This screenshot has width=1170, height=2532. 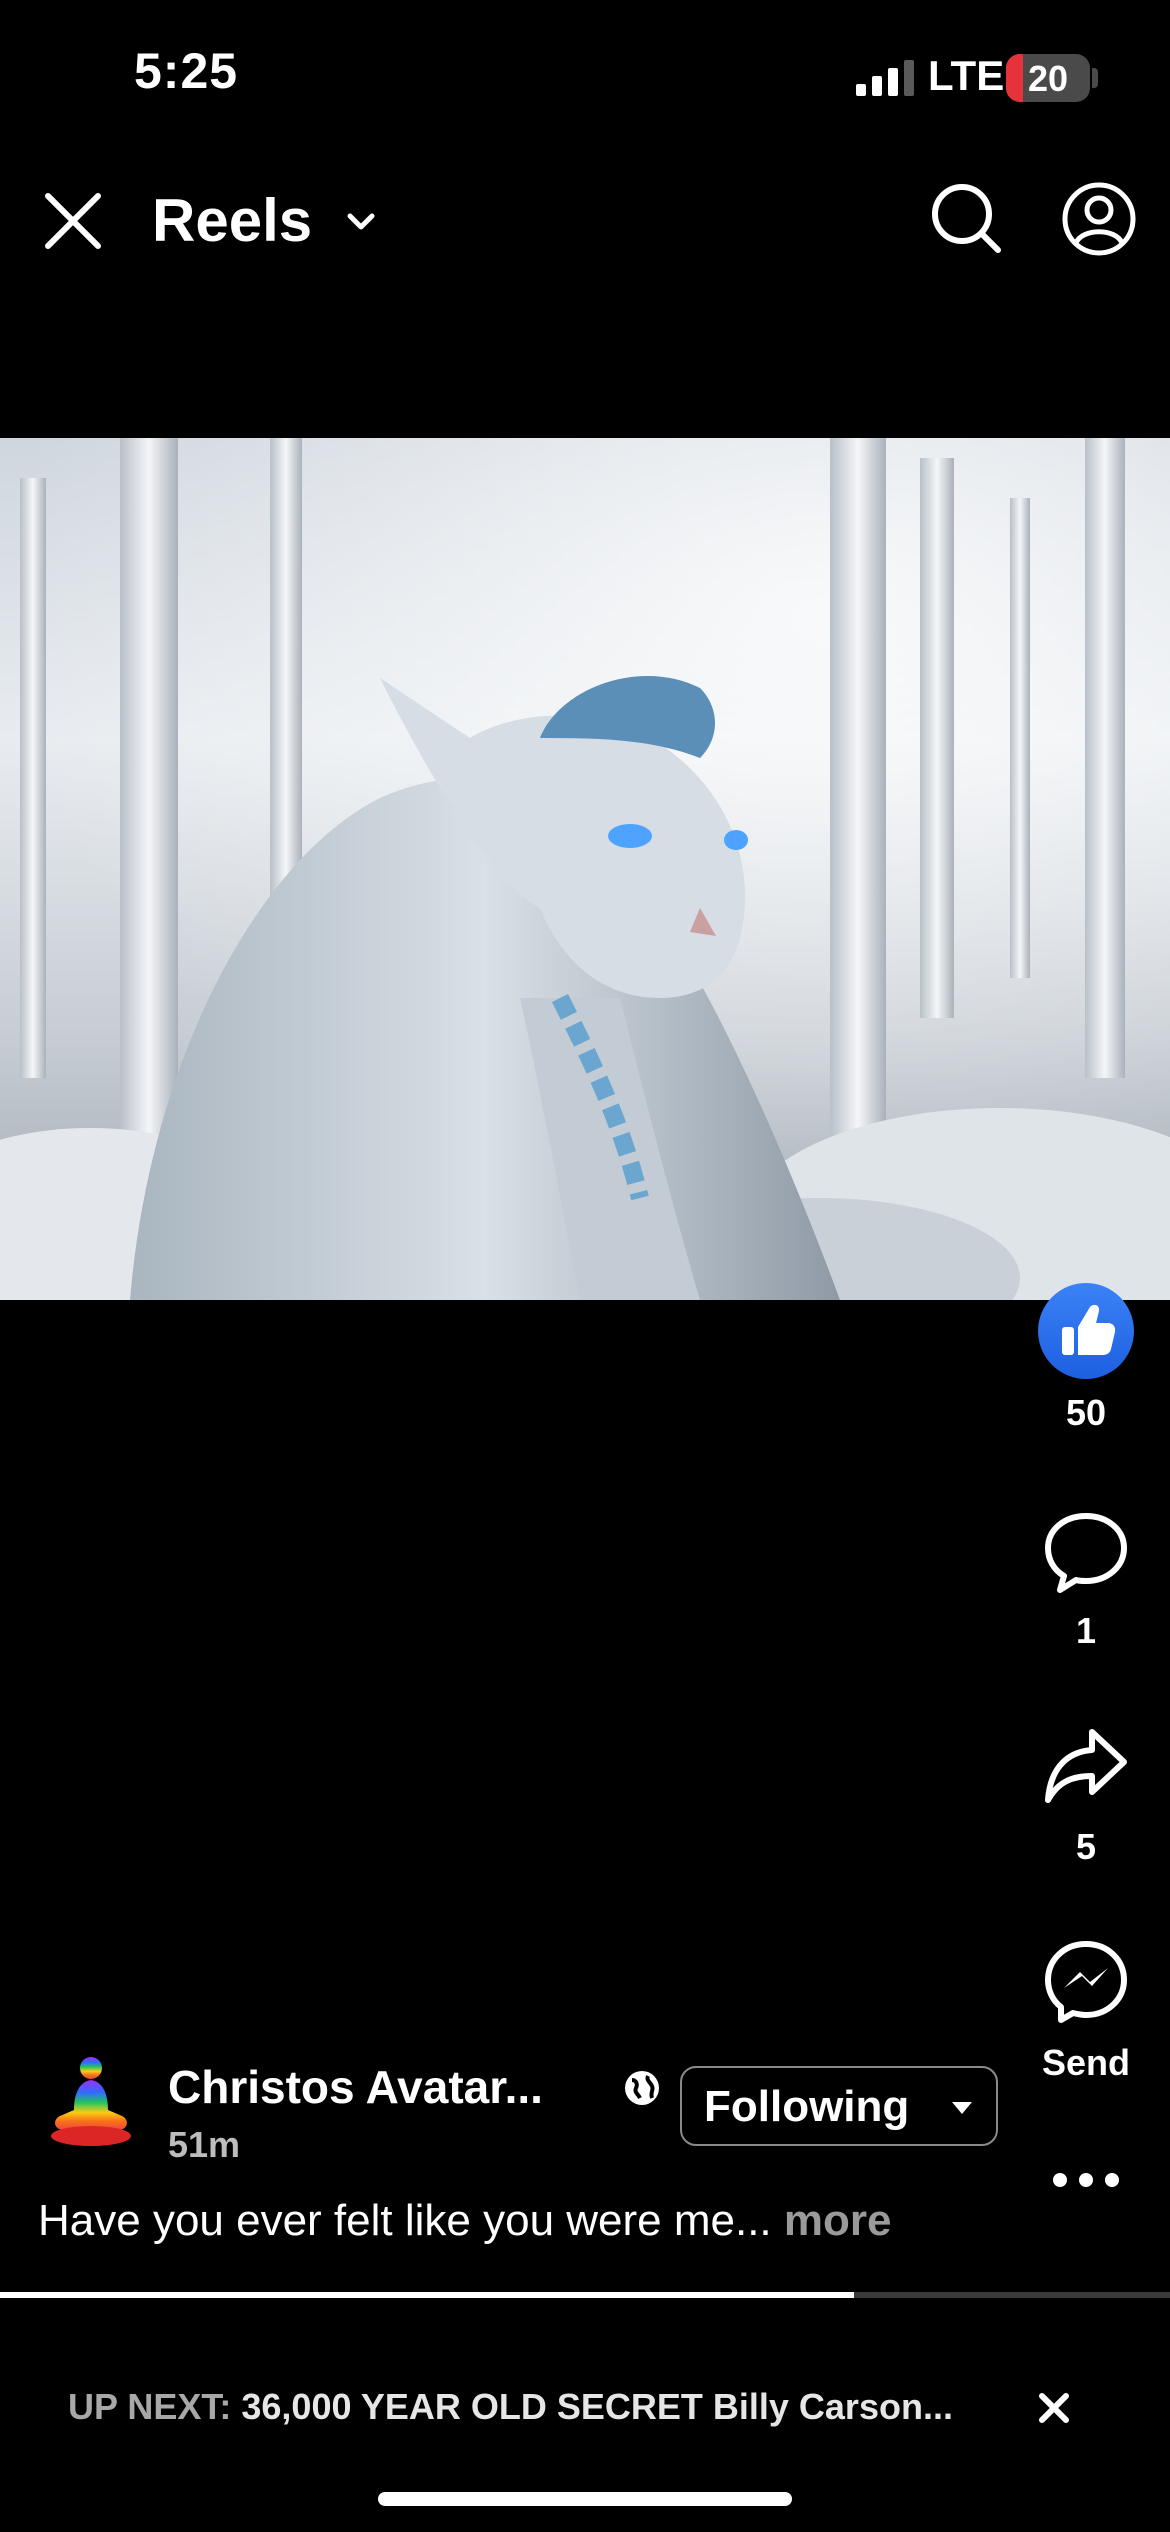 I want to click on battery-level: 20, so click(x=1048, y=78).